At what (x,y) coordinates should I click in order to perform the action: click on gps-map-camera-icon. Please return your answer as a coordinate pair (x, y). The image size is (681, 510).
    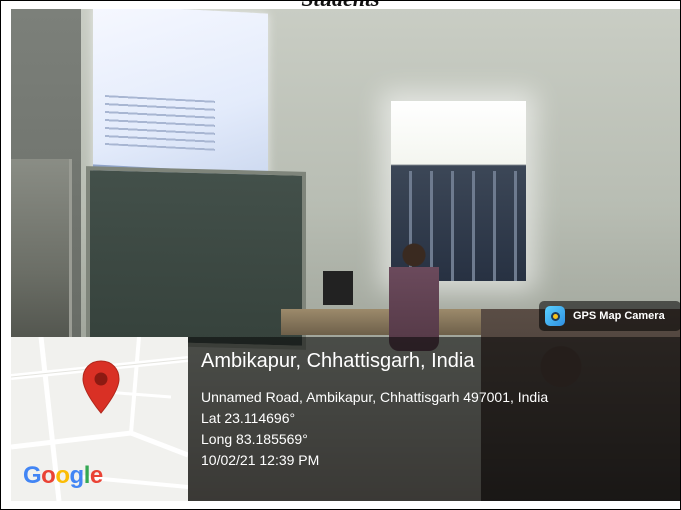
    Looking at the image, I should click on (555, 316).